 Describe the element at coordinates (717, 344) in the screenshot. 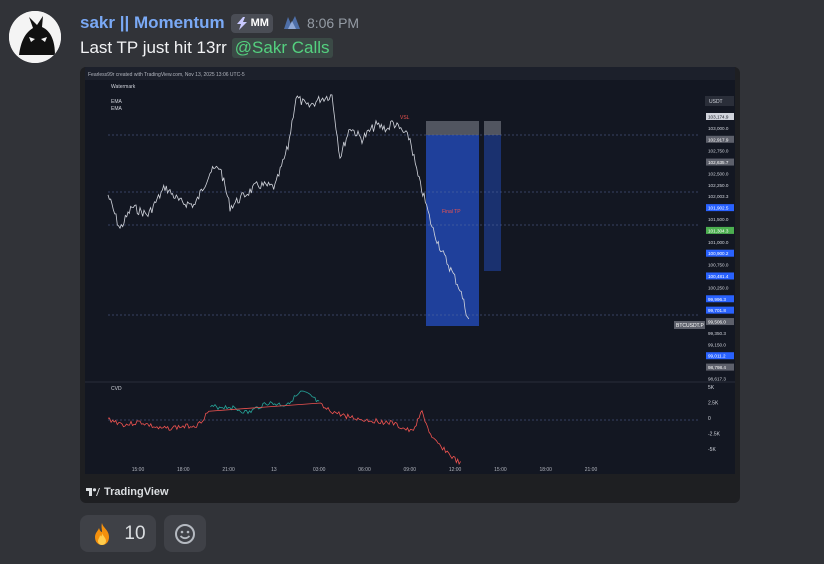

I see `price-tick-label: 99,150.0` at that location.